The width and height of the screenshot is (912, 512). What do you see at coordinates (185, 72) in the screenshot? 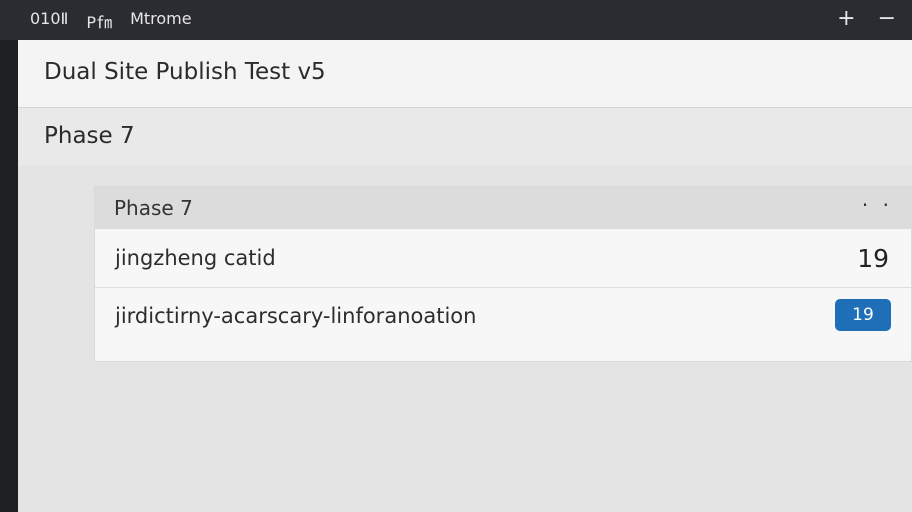
I see `app-title: Dual Site Publish Test v5` at bounding box center [185, 72].